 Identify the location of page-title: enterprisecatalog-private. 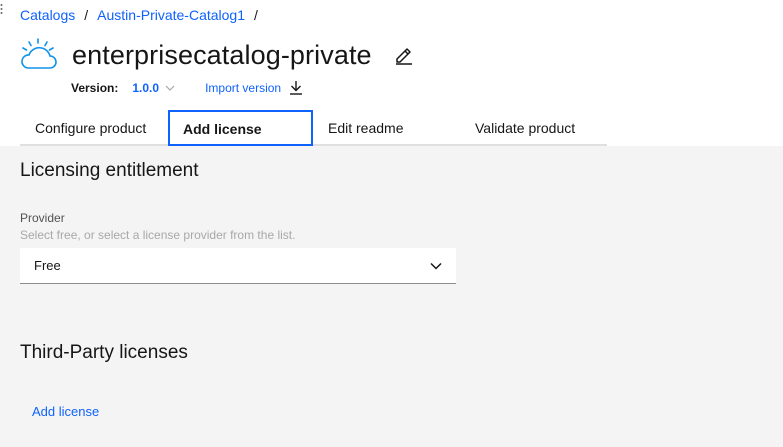
(222, 54).